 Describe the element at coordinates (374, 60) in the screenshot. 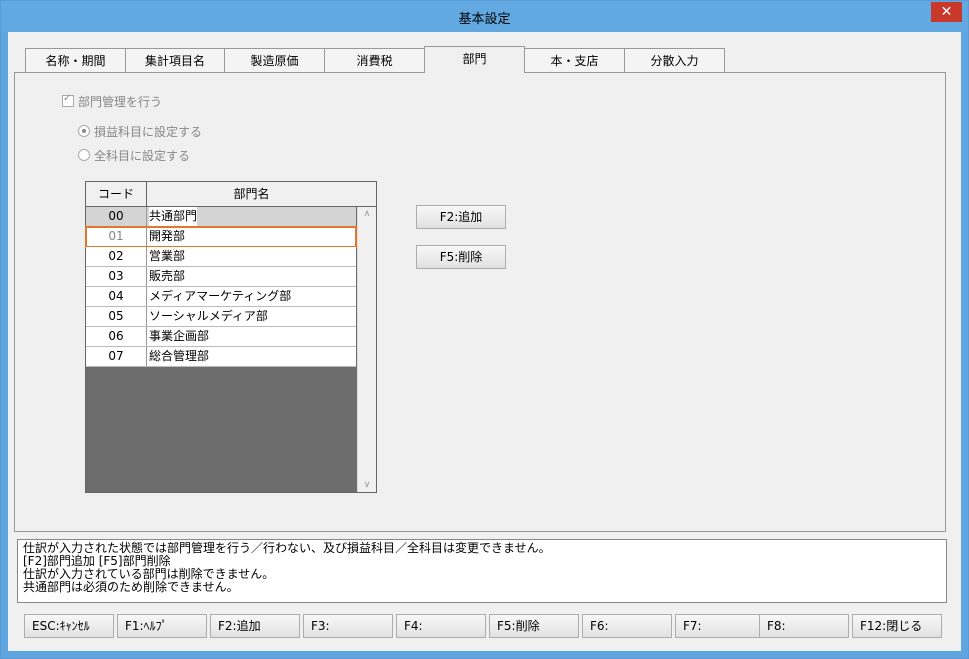

I see `tab-consumption-tax: 消費税` at that location.